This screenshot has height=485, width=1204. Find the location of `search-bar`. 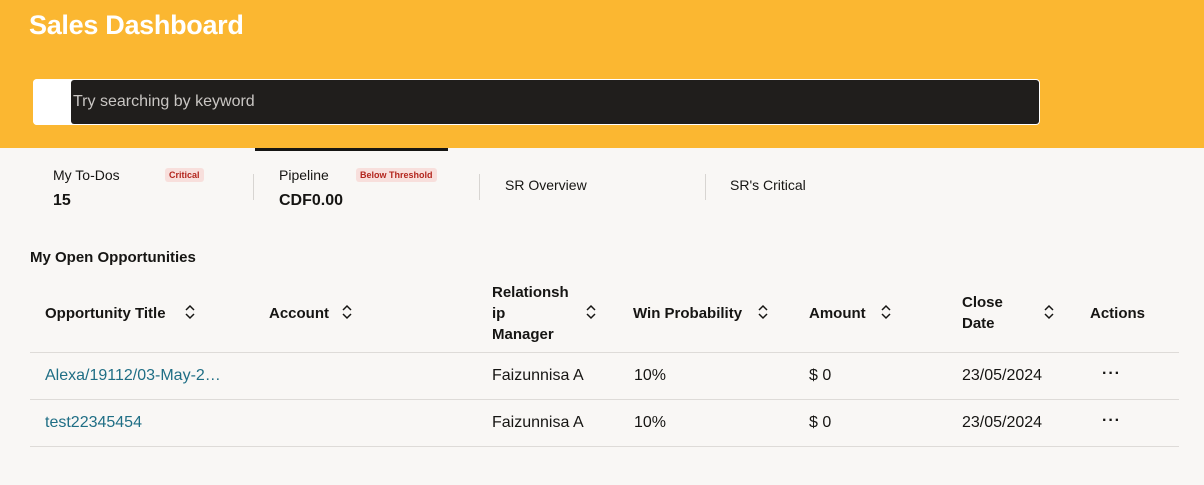

search-bar is located at coordinates (536, 102).